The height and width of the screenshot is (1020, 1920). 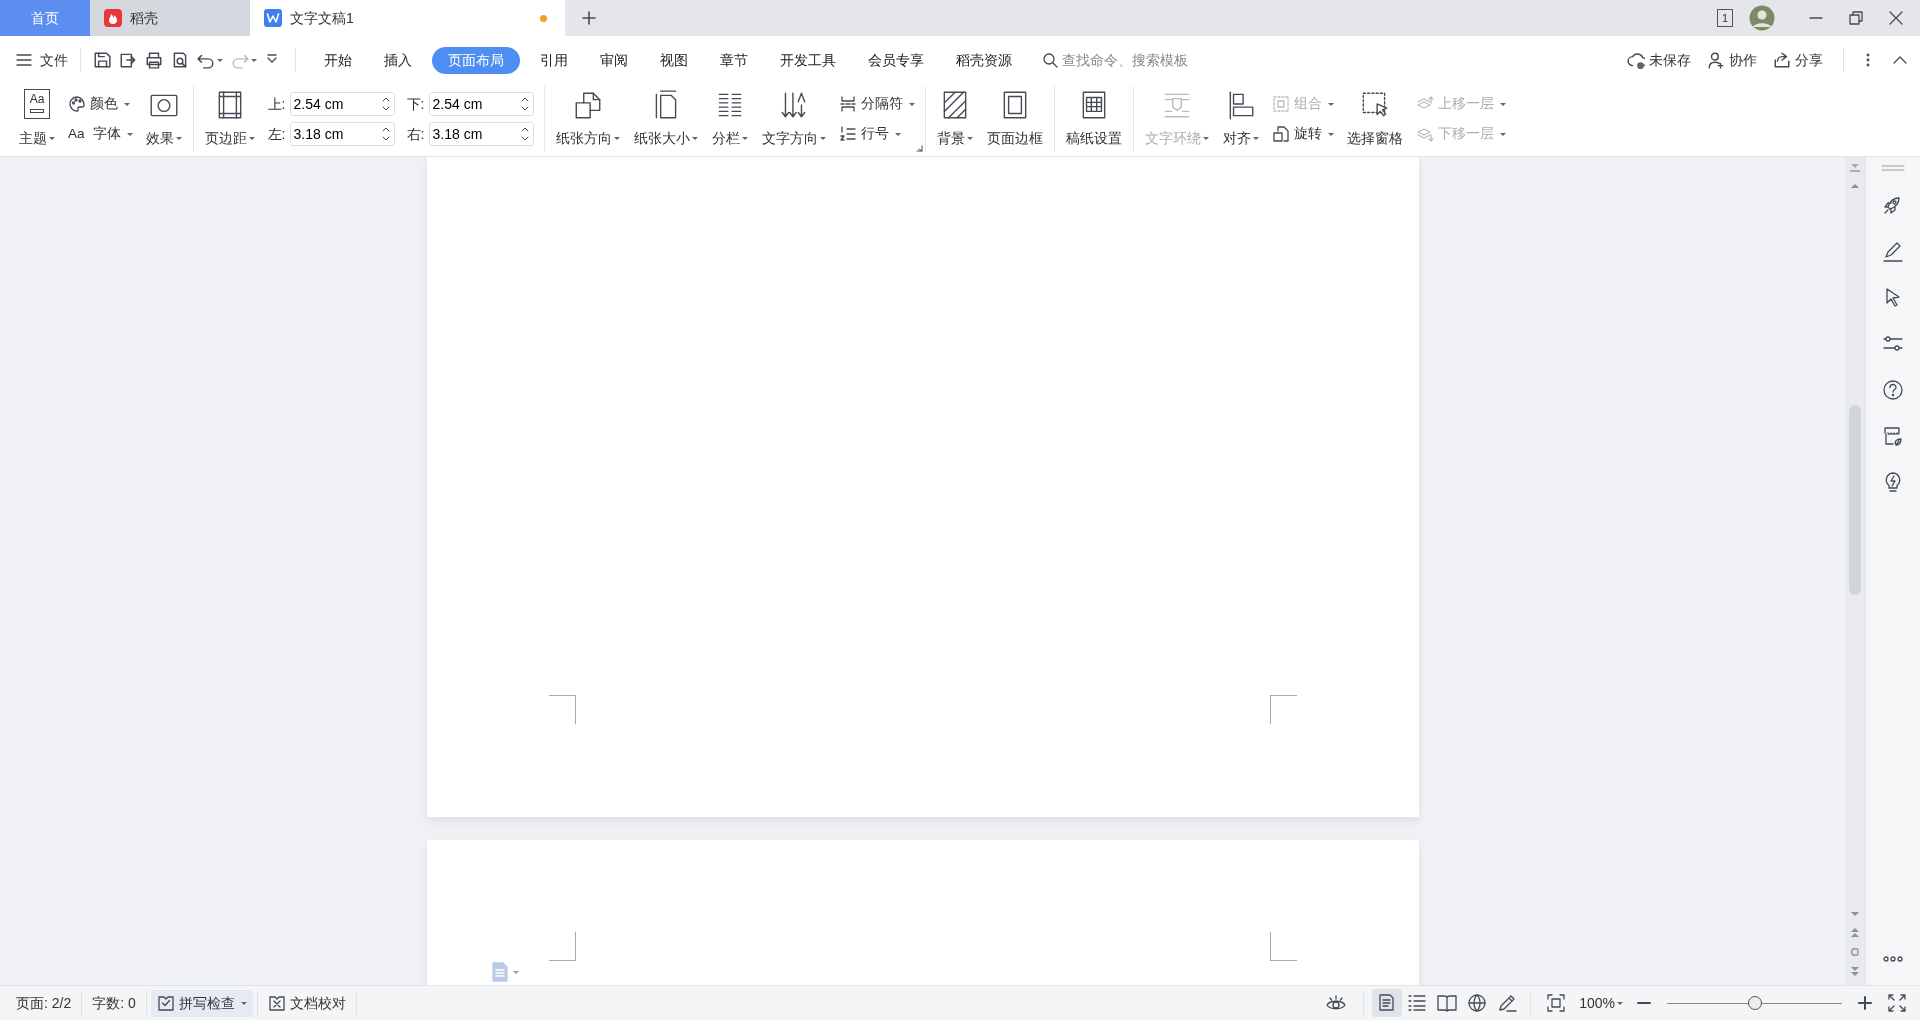 What do you see at coordinates (729, 119) in the screenshot?
I see `ribbon-button: 分栏` at bounding box center [729, 119].